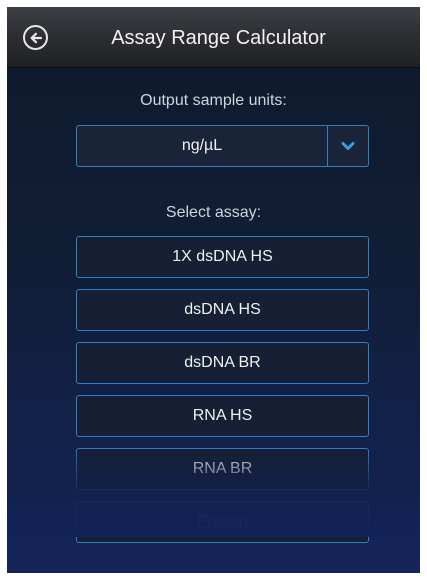 The height and width of the screenshot is (580, 427). Describe the element at coordinates (348, 146) in the screenshot. I see `chevron-down-icon` at that location.